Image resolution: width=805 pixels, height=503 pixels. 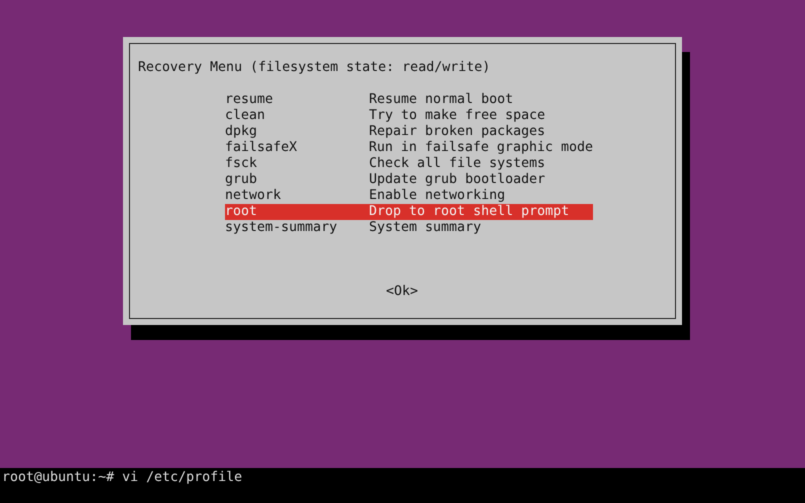 What do you see at coordinates (457, 164) in the screenshot?
I see `item-description: Check all file systems` at bounding box center [457, 164].